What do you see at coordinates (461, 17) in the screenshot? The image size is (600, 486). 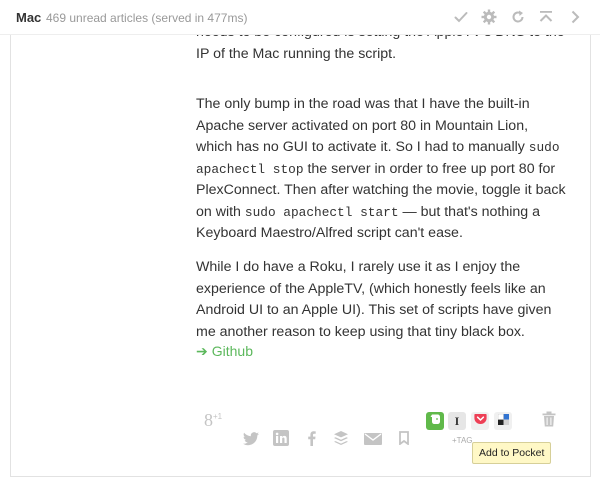 I see `check-icon` at bounding box center [461, 17].